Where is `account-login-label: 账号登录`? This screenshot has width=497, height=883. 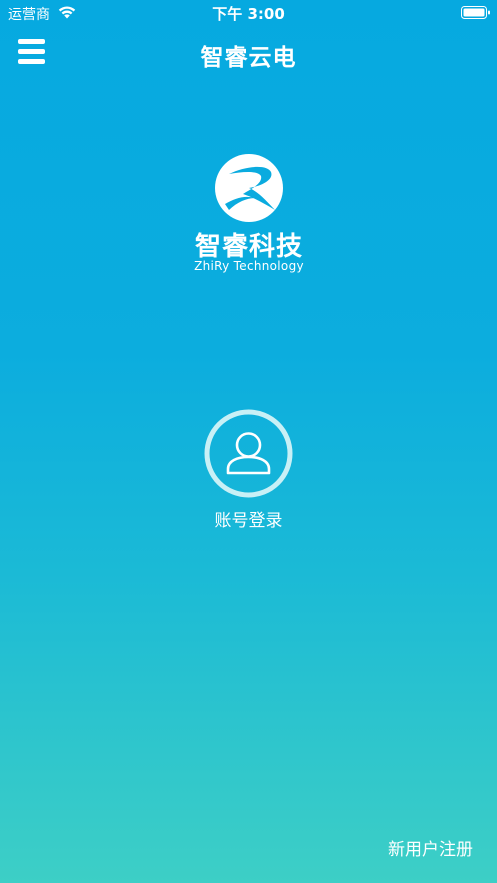 account-login-label: 账号登录 is located at coordinates (248, 518).